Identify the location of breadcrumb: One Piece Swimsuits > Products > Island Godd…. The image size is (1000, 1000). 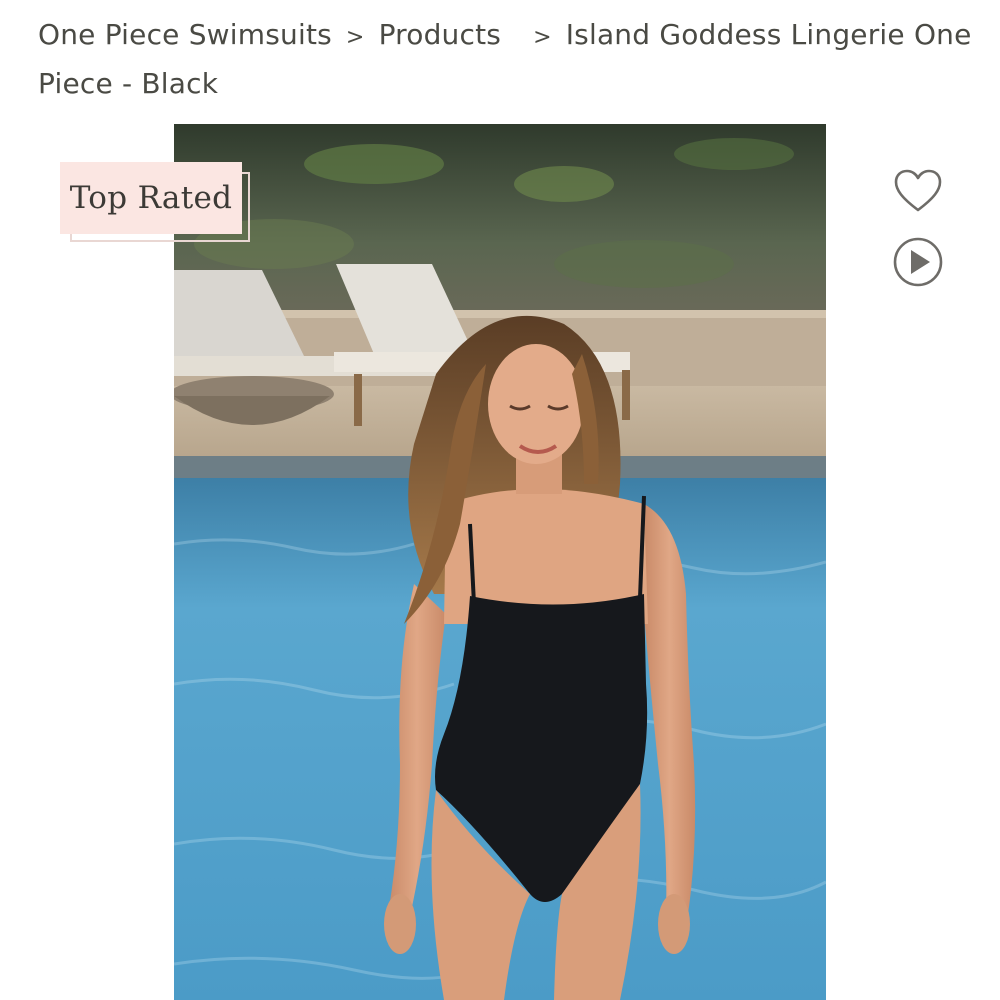
(508, 59).